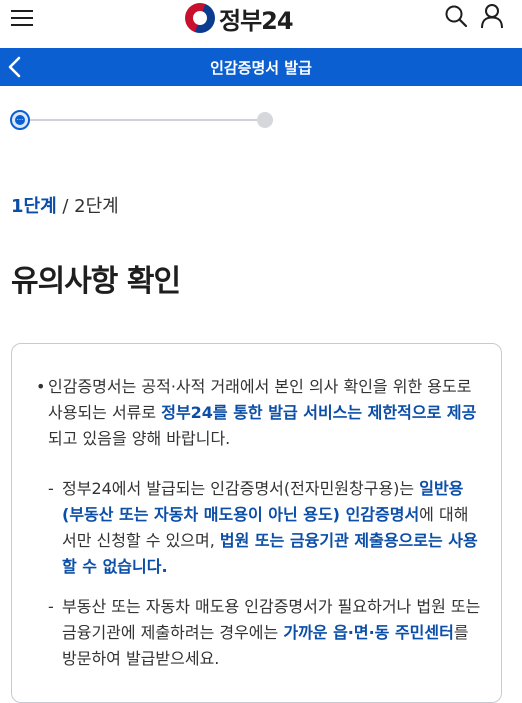 The width and height of the screenshot is (522, 703). I want to click on logo-text: 정부24, so click(256, 20).